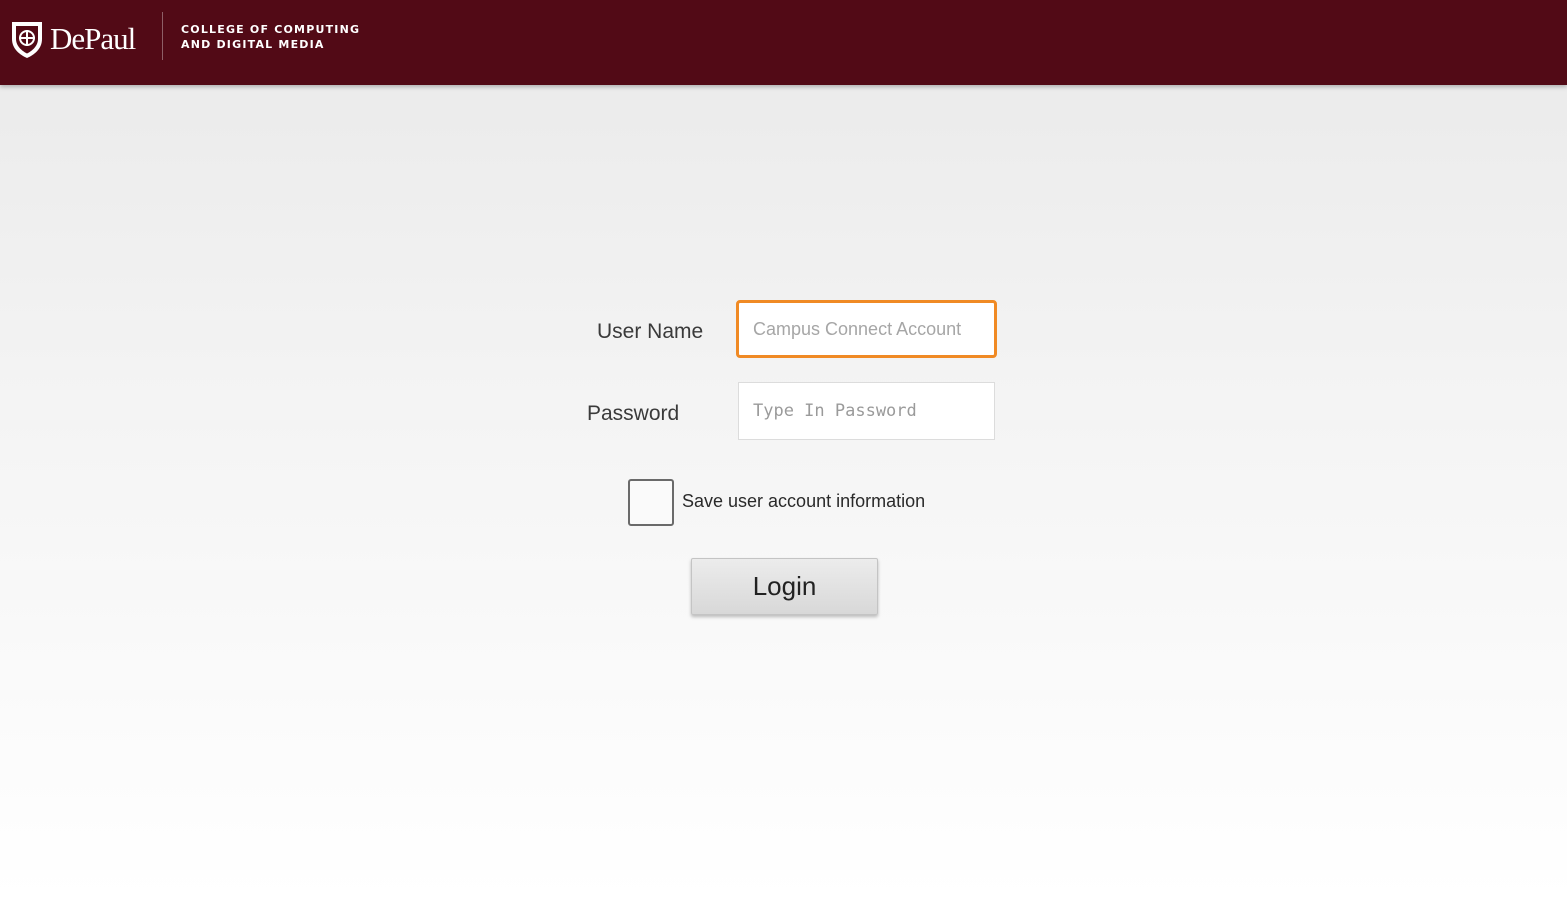 This screenshot has height=900, width=1567. I want to click on password-input, so click(866, 411).